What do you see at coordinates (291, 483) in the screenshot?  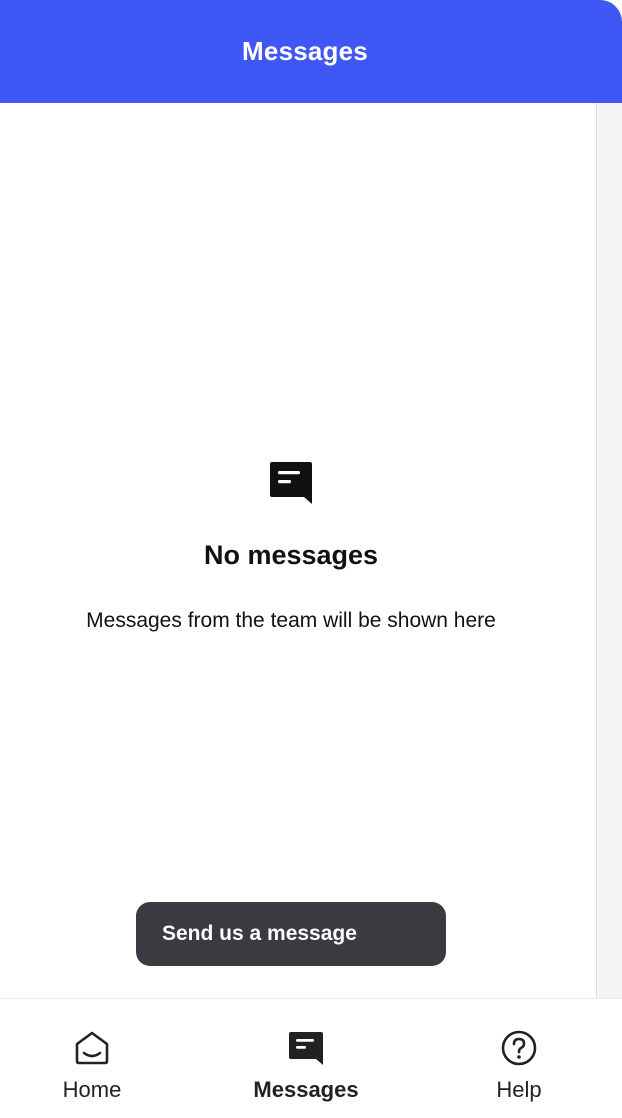 I see `message-bubble-icon` at bounding box center [291, 483].